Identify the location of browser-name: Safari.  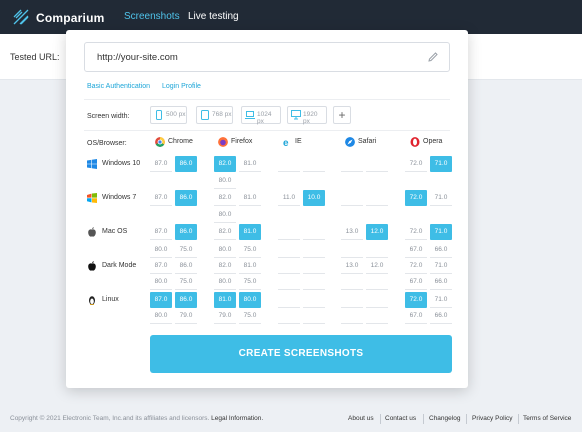
(367, 141).